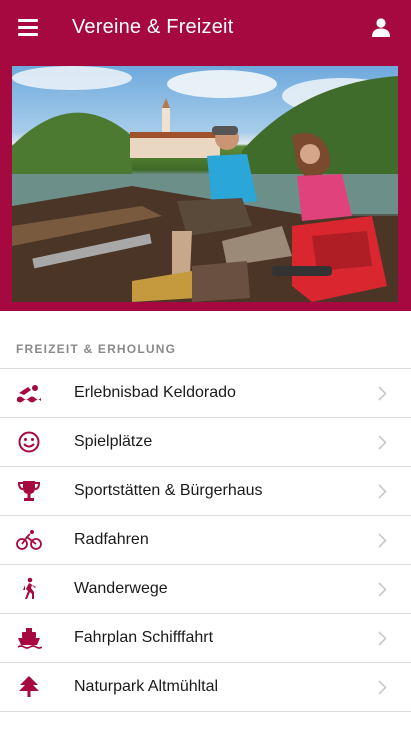 The image size is (411, 731). Describe the element at coordinates (121, 588) in the screenshot. I see `list-item-label: Wanderwege` at that location.